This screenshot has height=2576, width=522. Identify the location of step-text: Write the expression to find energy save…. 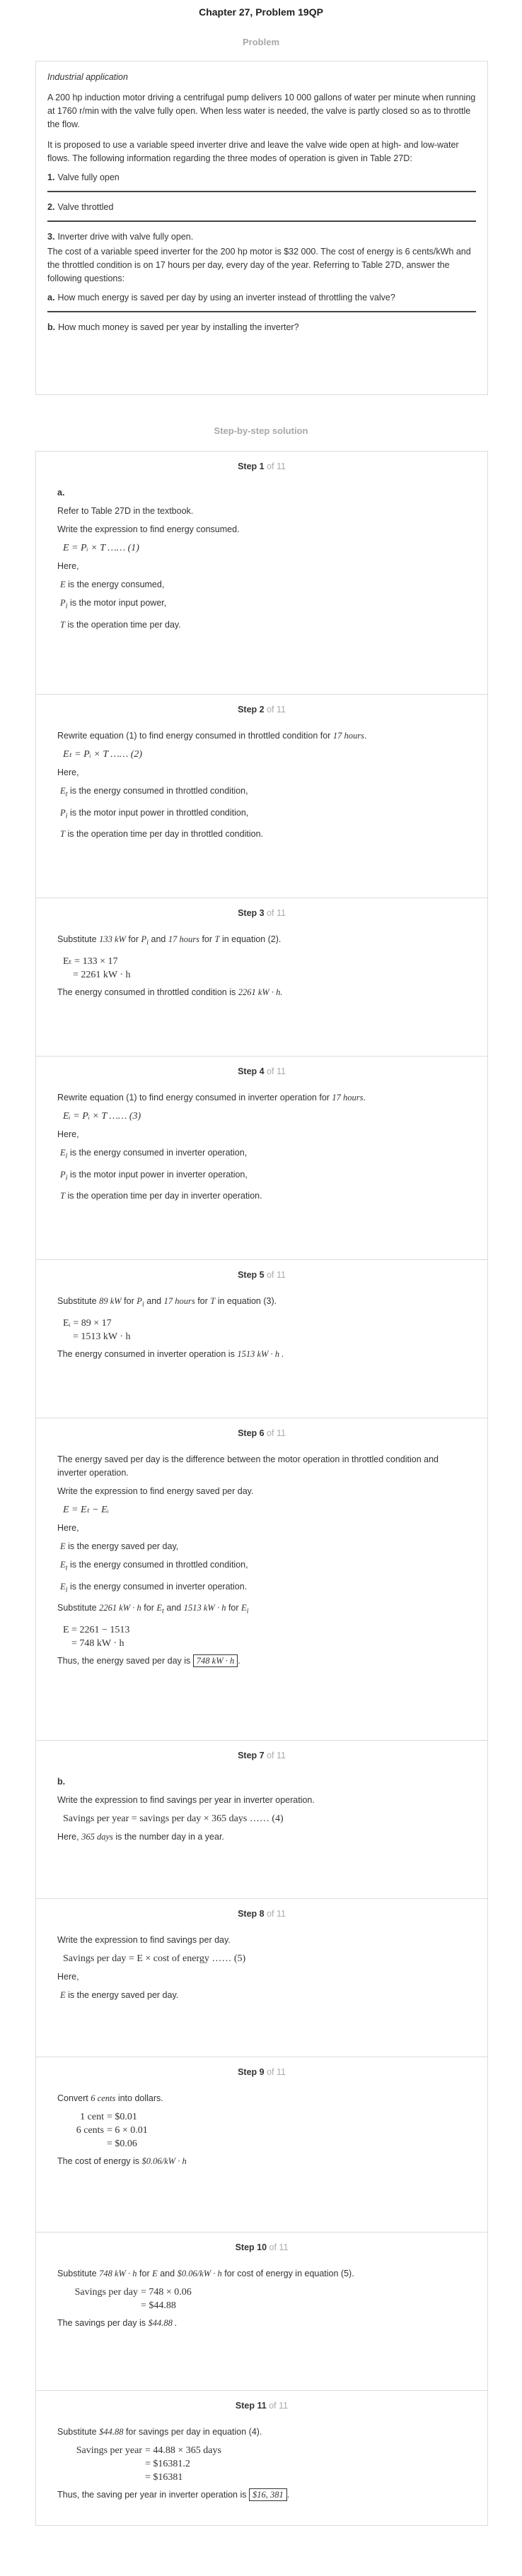
(155, 1491).